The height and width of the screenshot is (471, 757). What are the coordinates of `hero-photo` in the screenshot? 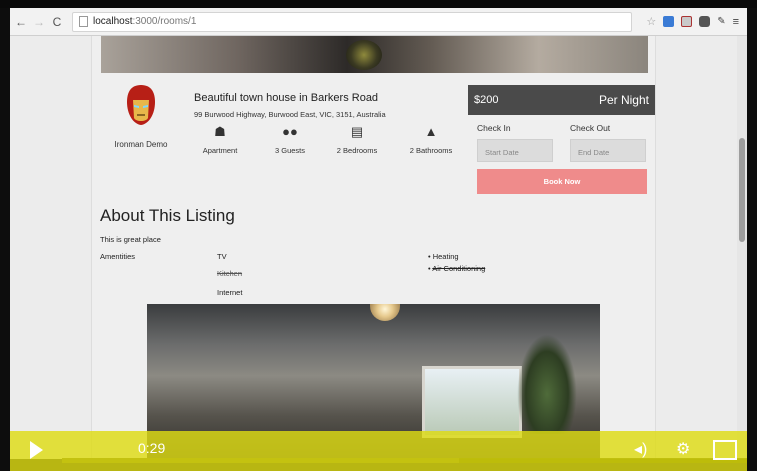 It's located at (374, 54).